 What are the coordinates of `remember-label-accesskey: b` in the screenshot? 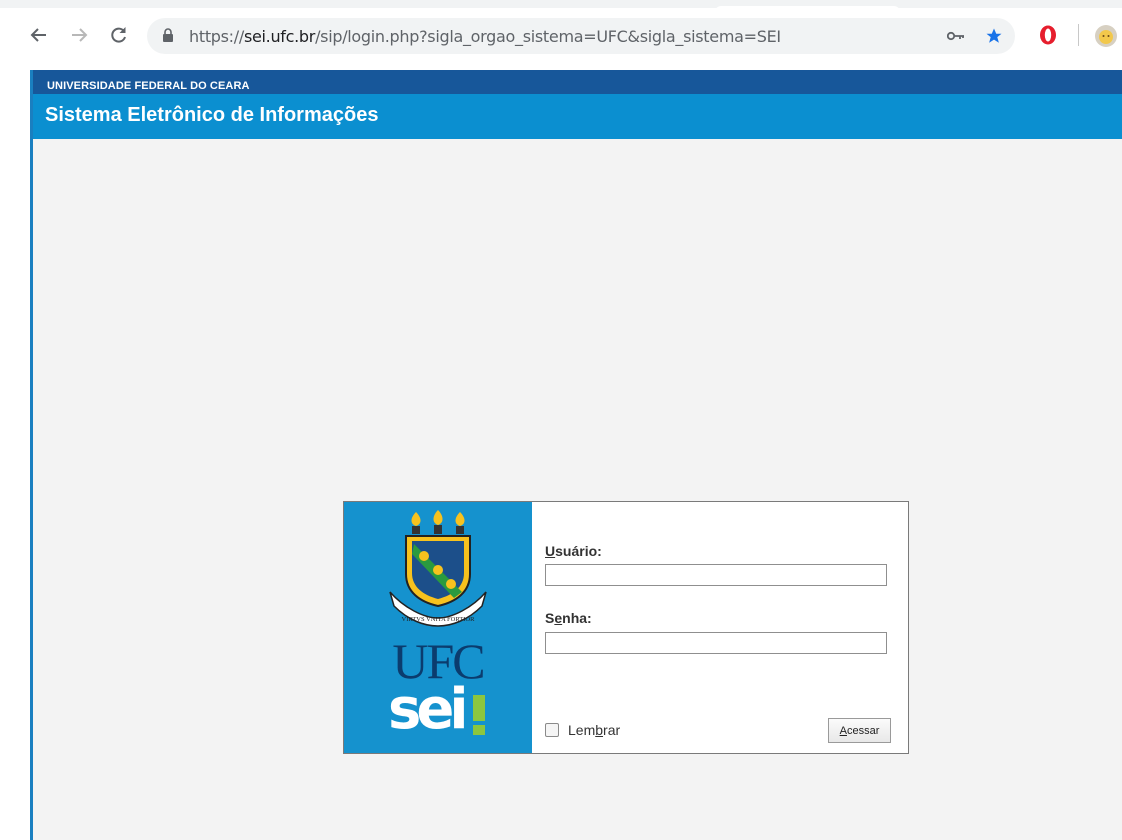 It's located at (599, 730).